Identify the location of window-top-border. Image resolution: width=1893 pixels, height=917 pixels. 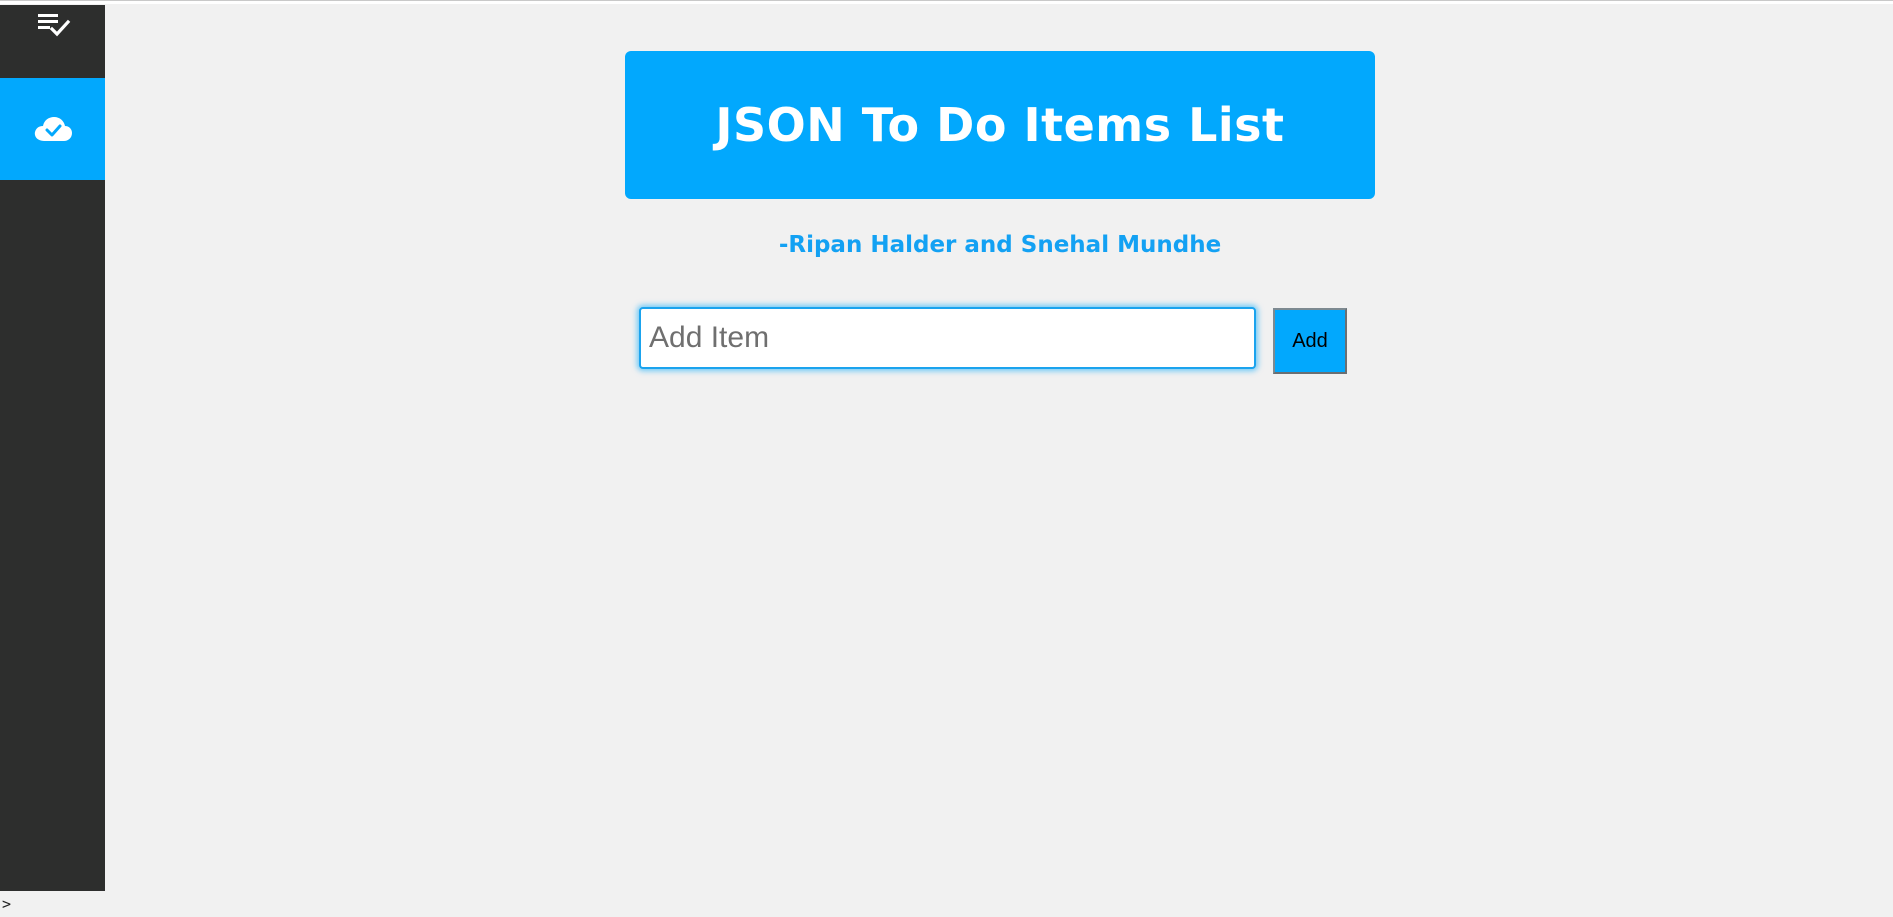
(946, 2).